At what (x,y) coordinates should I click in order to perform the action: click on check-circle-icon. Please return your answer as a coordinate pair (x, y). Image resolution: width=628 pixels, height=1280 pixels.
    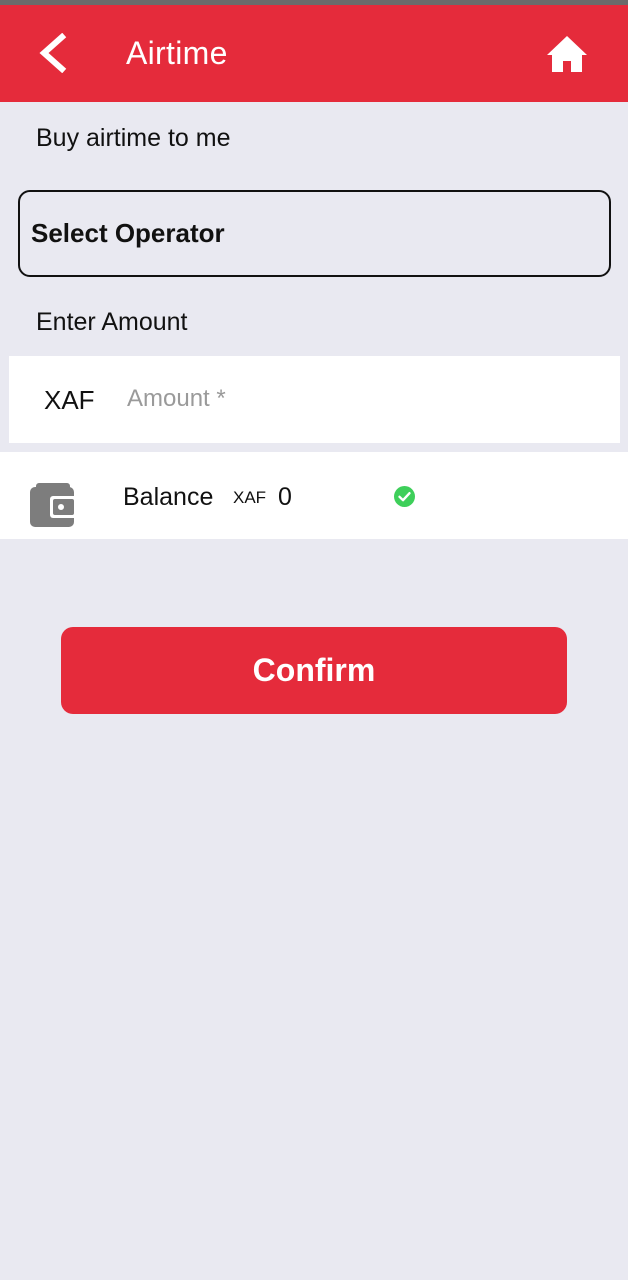
    Looking at the image, I should click on (404, 496).